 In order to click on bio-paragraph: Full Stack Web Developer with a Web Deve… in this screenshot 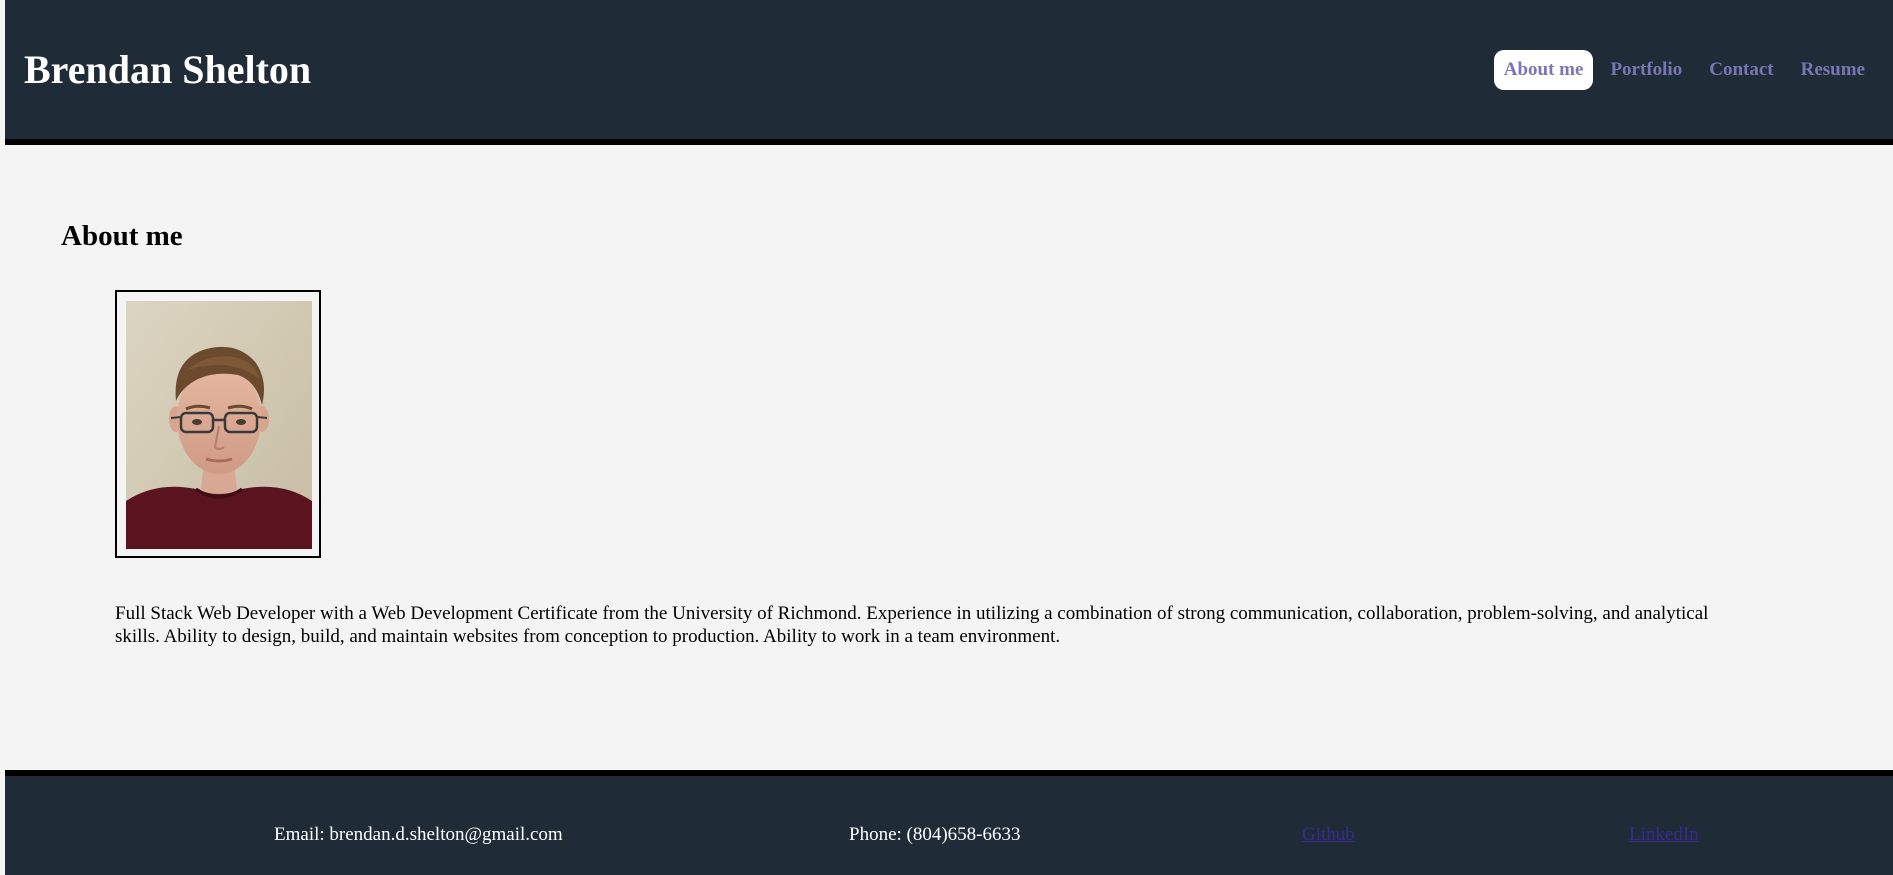, I will do `click(912, 625)`.